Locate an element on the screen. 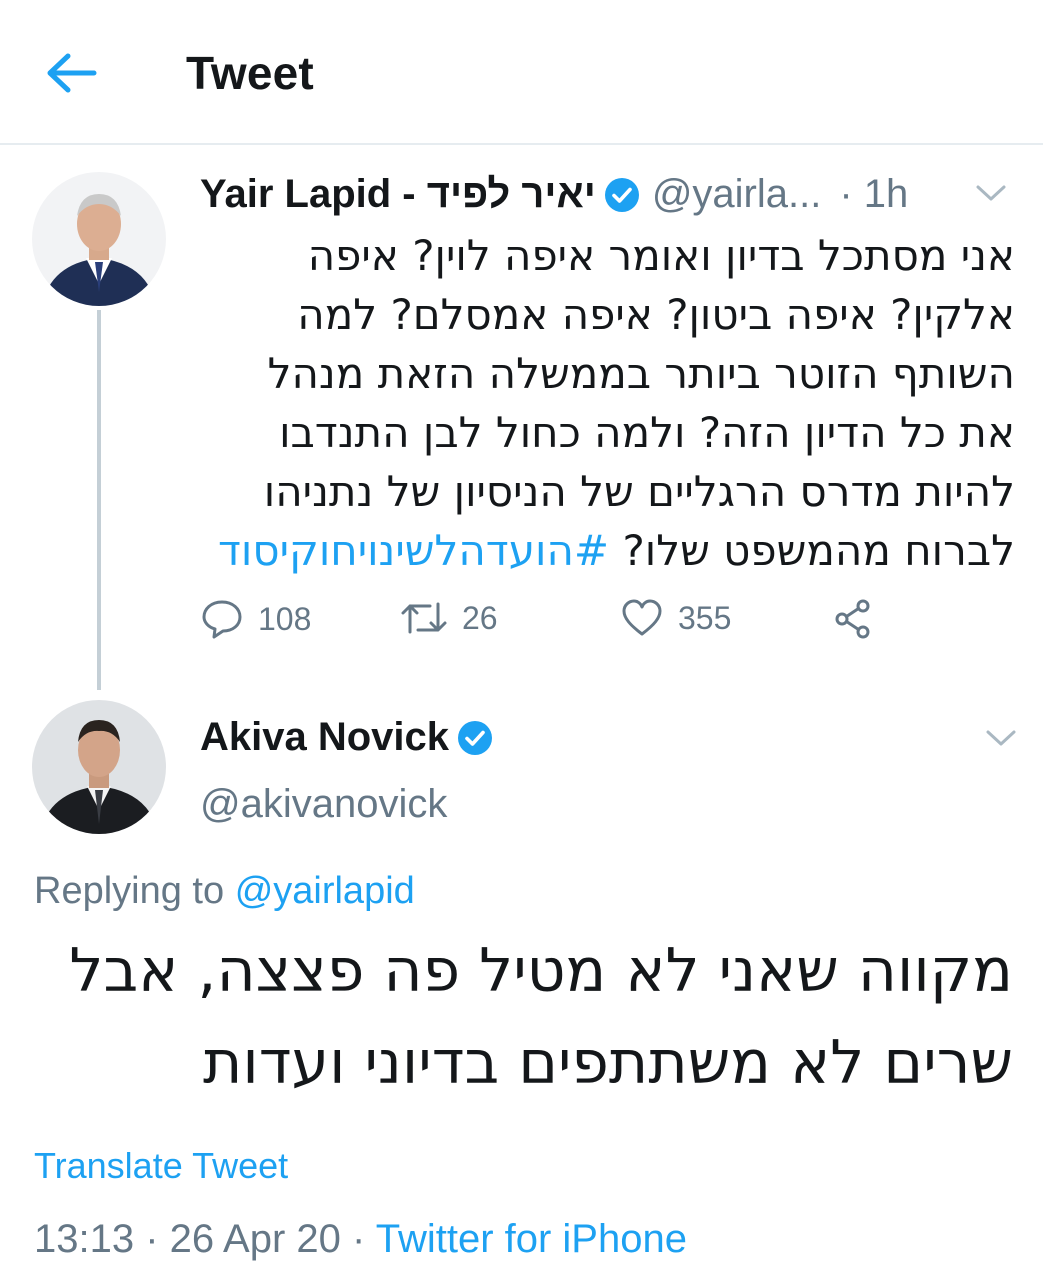 The image size is (1043, 1280). page-title: Tweet is located at coordinates (250, 73).